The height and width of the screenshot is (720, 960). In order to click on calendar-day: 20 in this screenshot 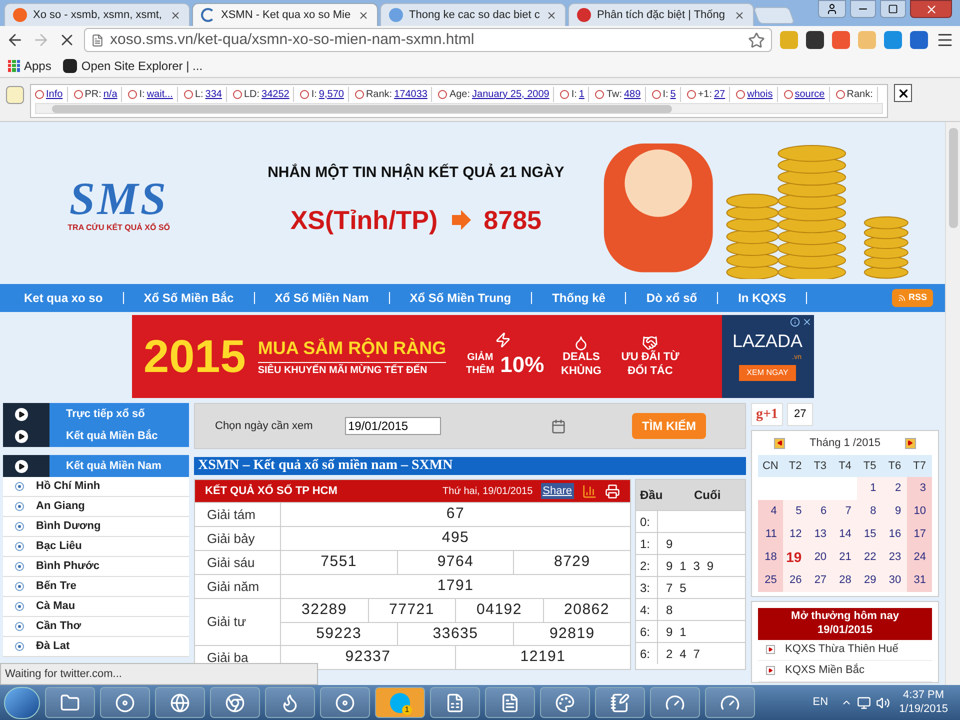, I will do `click(820, 557)`.